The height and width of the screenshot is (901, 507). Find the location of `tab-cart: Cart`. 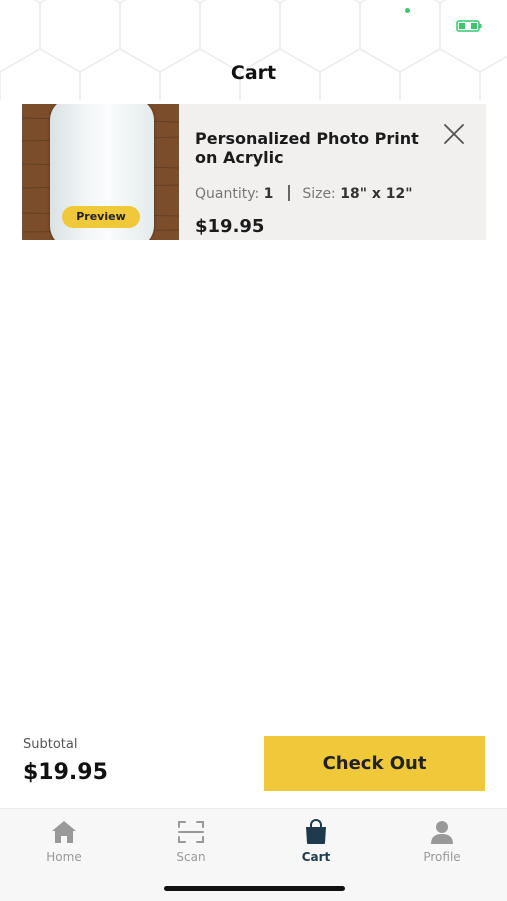

tab-cart: Cart is located at coordinates (316, 841).